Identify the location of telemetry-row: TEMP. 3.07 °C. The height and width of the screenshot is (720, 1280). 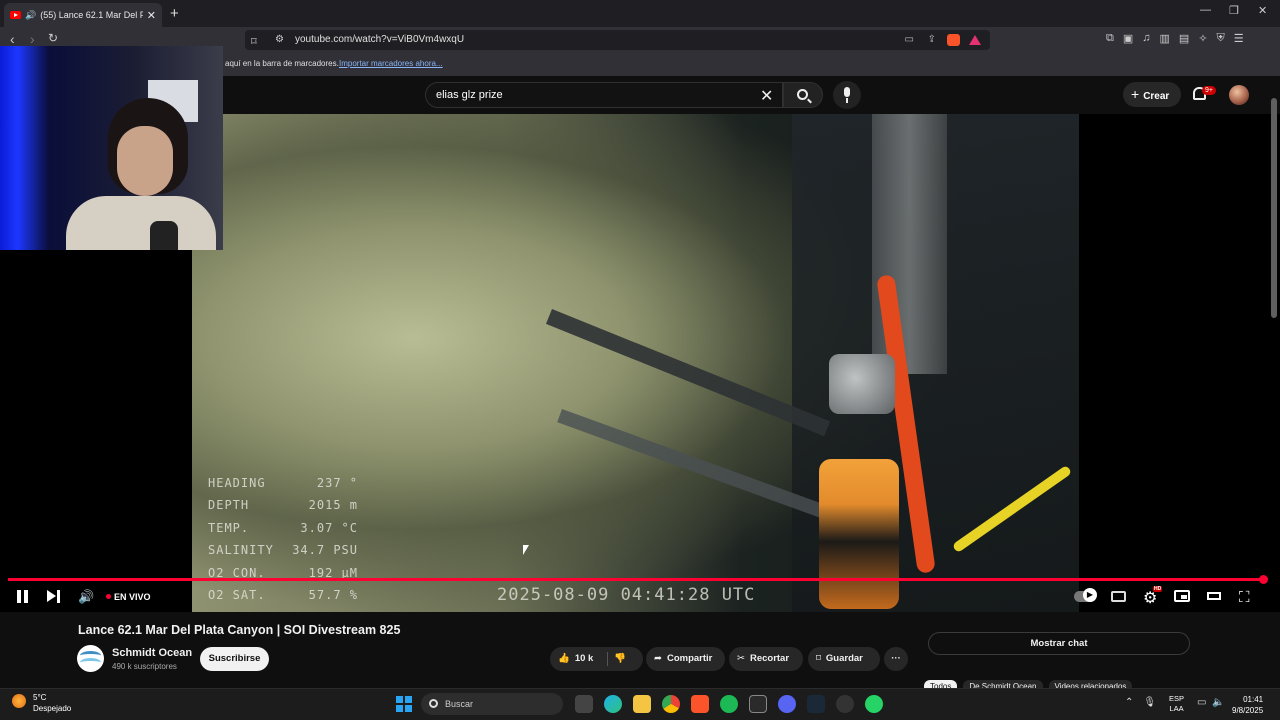
(283, 528).